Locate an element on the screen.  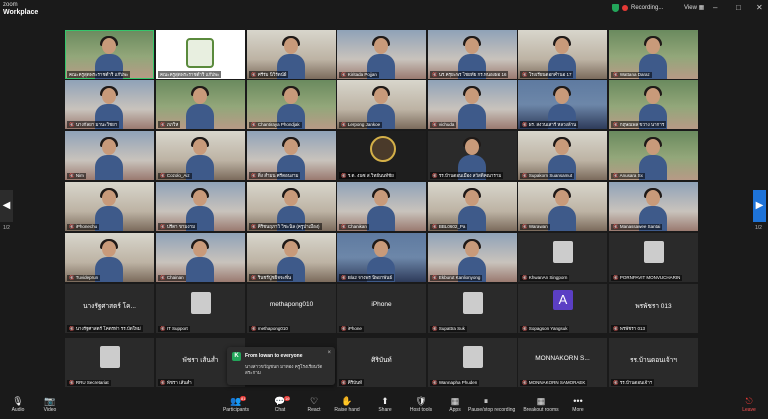
participant-tile: 🔇 Wannapha Phuden is located at coordinates (472, 362).